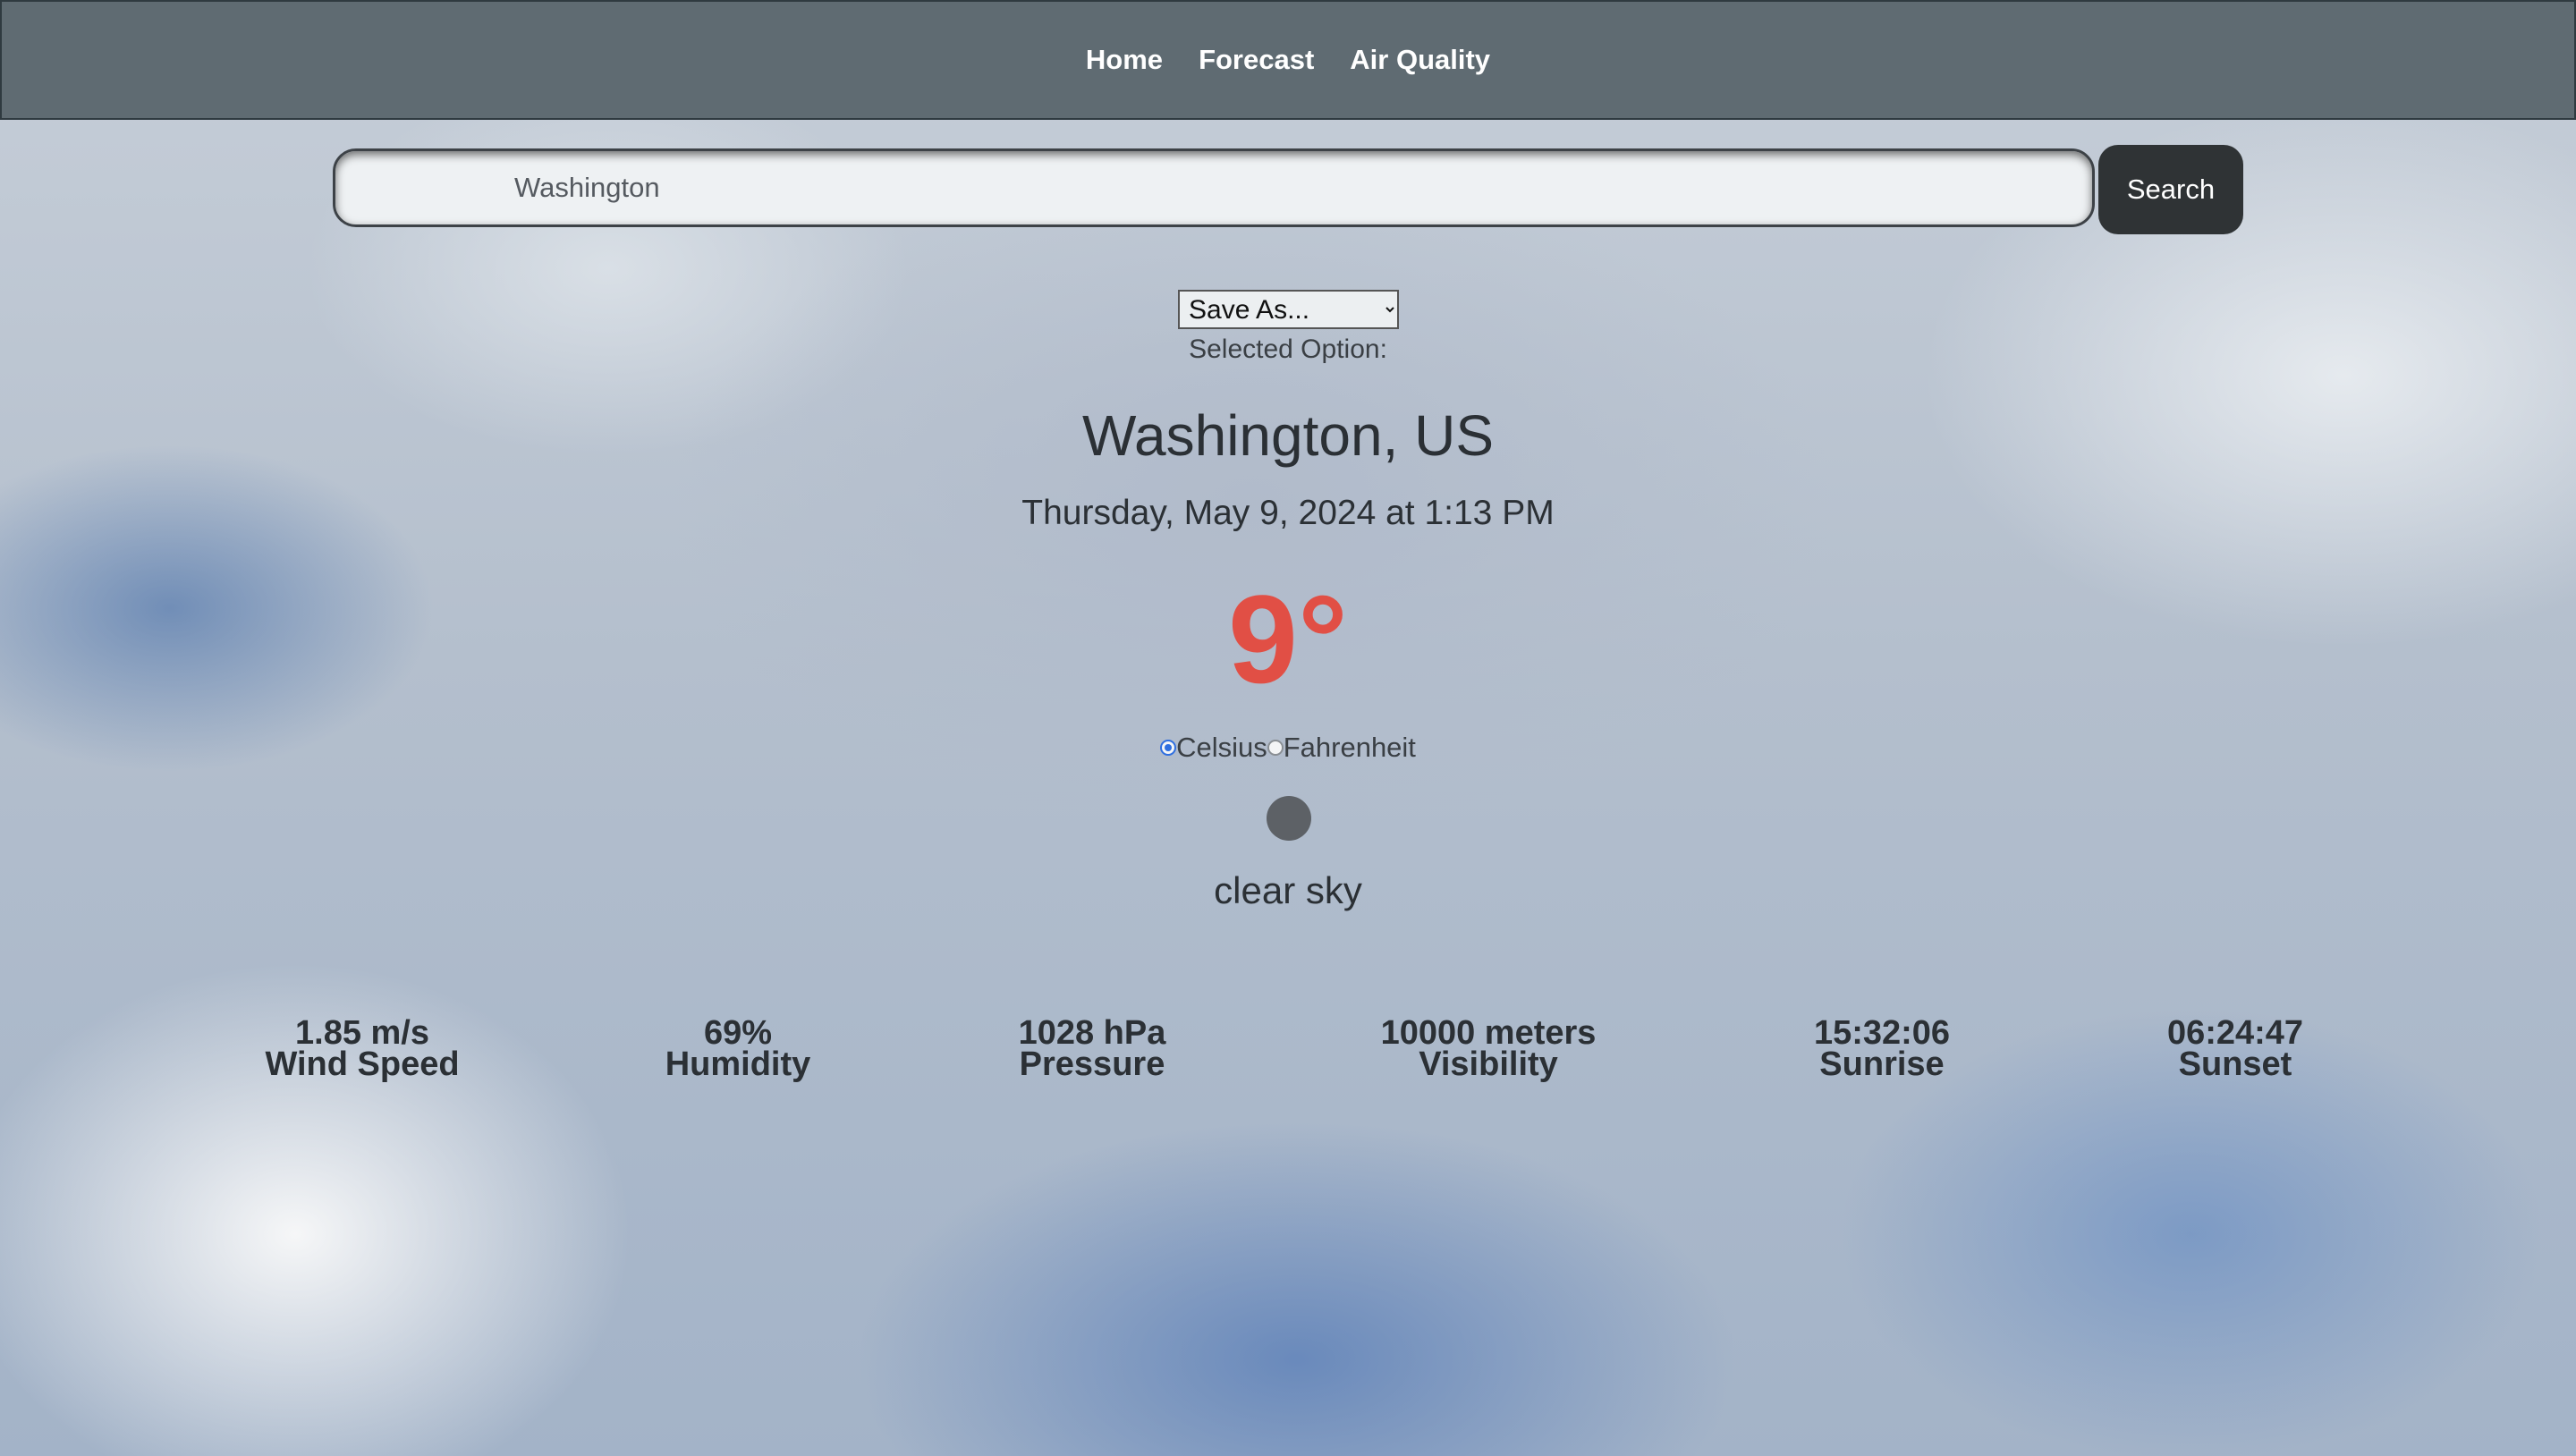 This screenshot has width=2576, height=1456. I want to click on location-title: Washington, US, so click(1288, 435).